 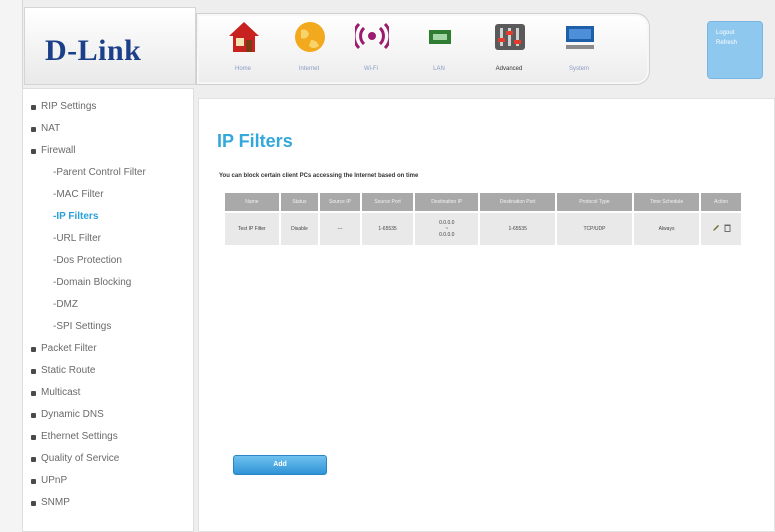 I want to click on cell-action, so click(x=721, y=229).